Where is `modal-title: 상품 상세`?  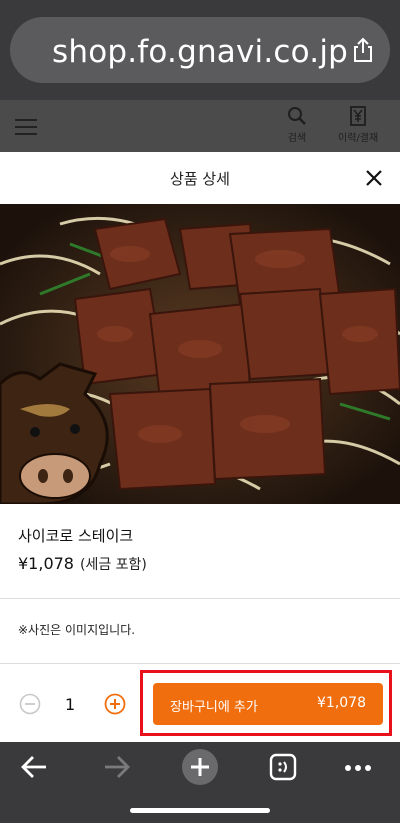
modal-title: 상품 상세 is located at coordinates (200, 179).